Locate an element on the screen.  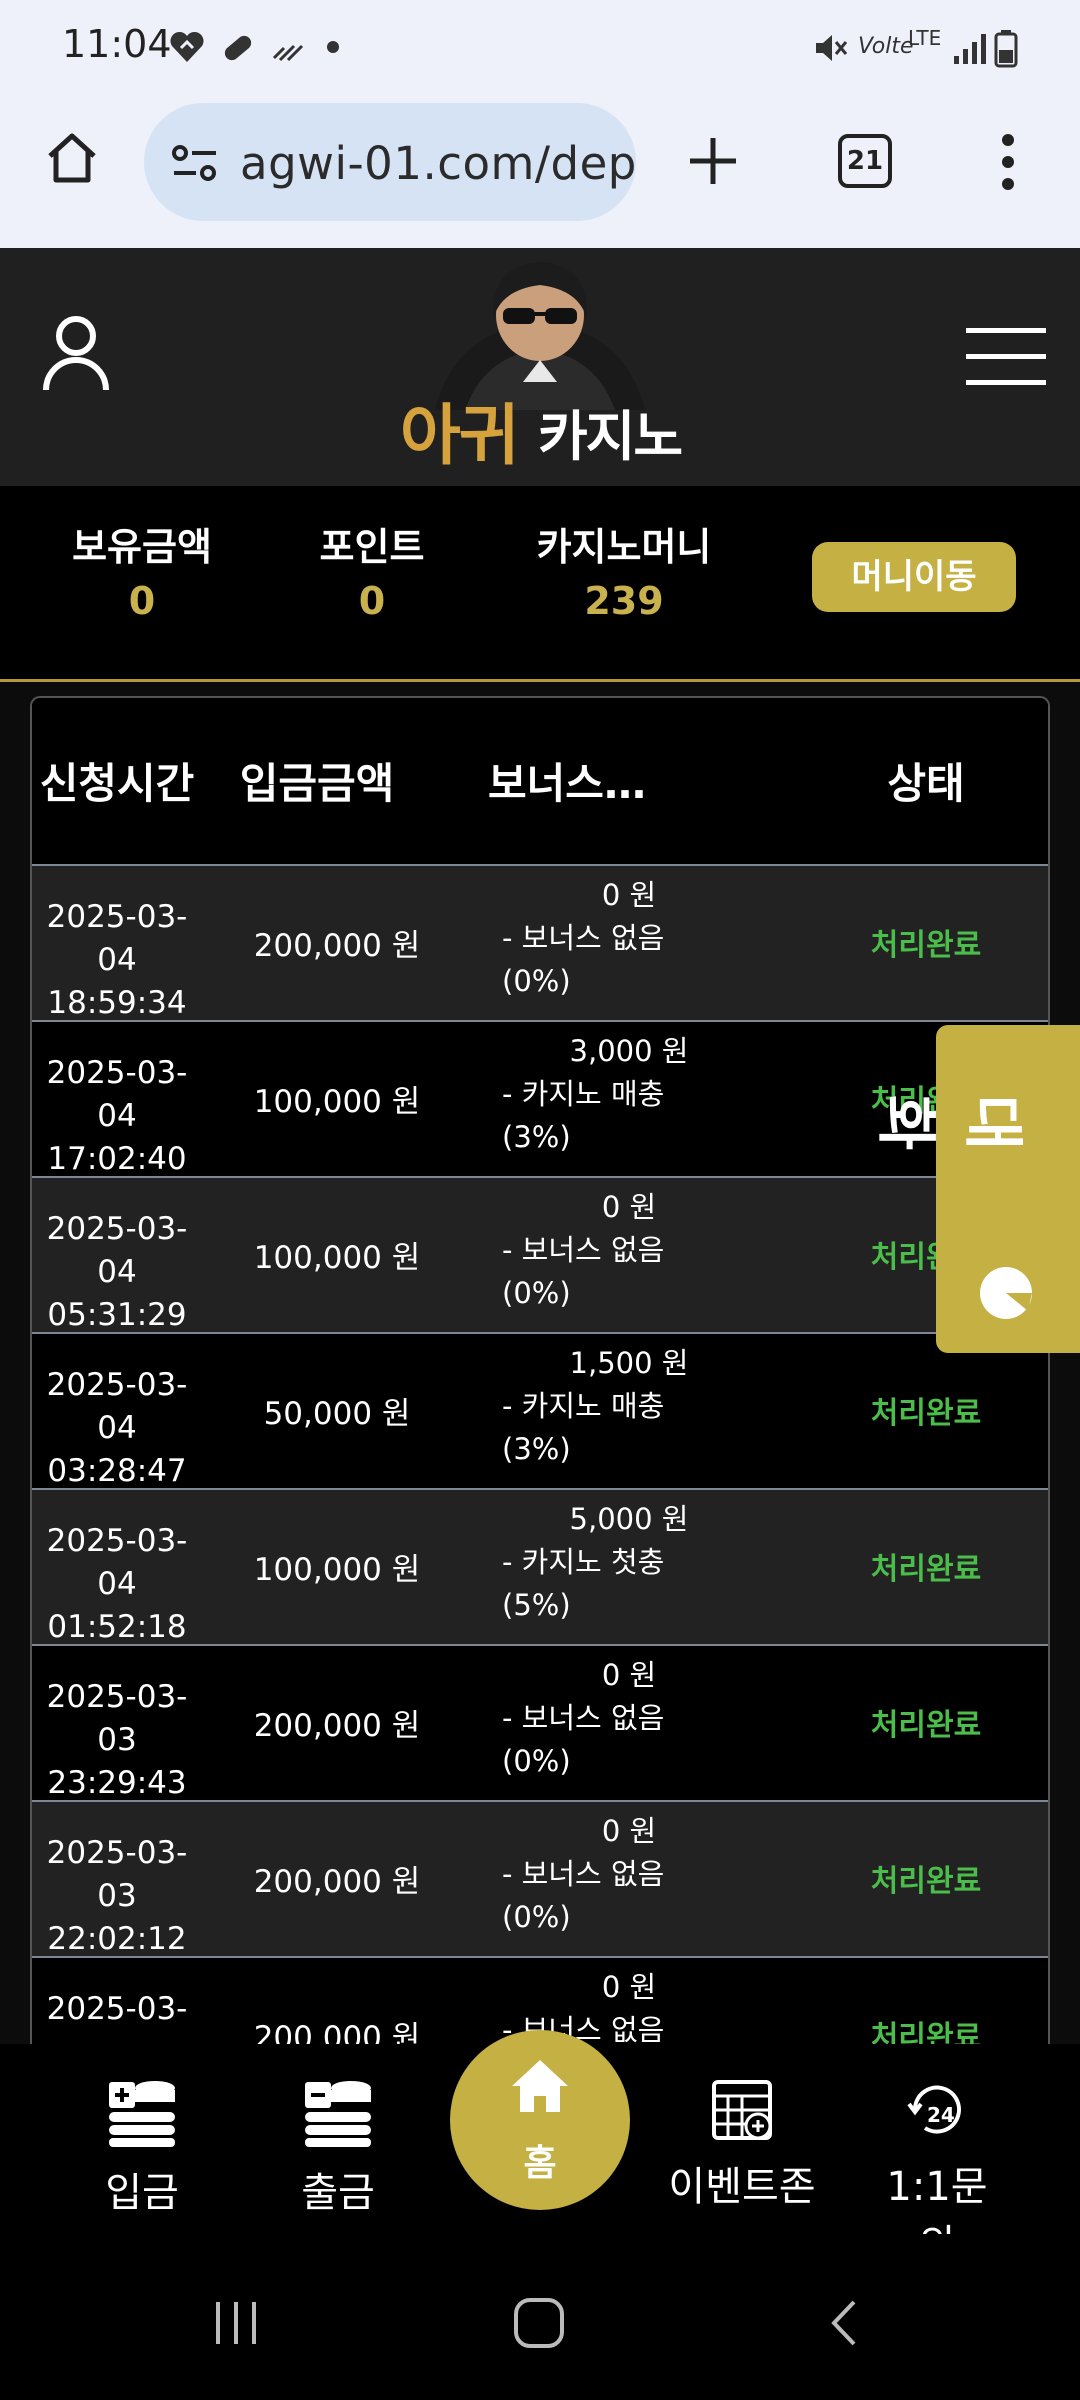
user-icon is located at coordinates (76, 354).